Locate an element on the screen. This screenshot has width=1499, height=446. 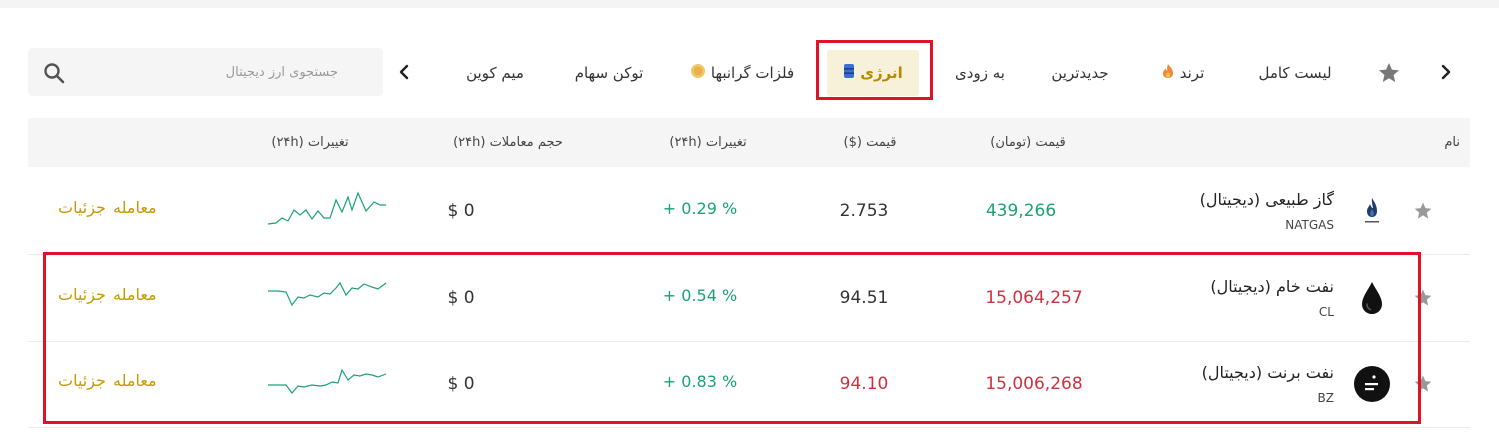
price-usd: 94.10 is located at coordinates (864, 384).